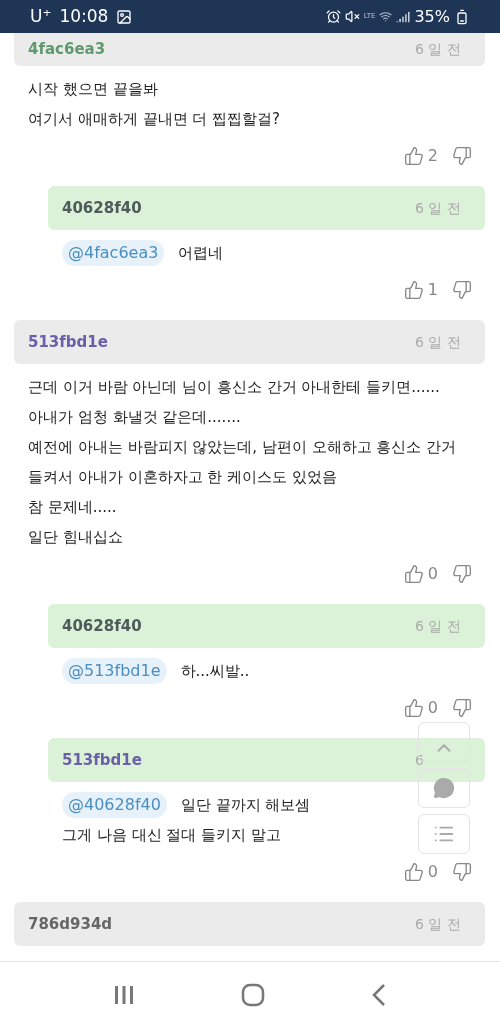 The height and width of the screenshot is (1027, 500). What do you see at coordinates (215, 671) in the screenshot?
I see `comment-text: 하...씨발..` at bounding box center [215, 671].